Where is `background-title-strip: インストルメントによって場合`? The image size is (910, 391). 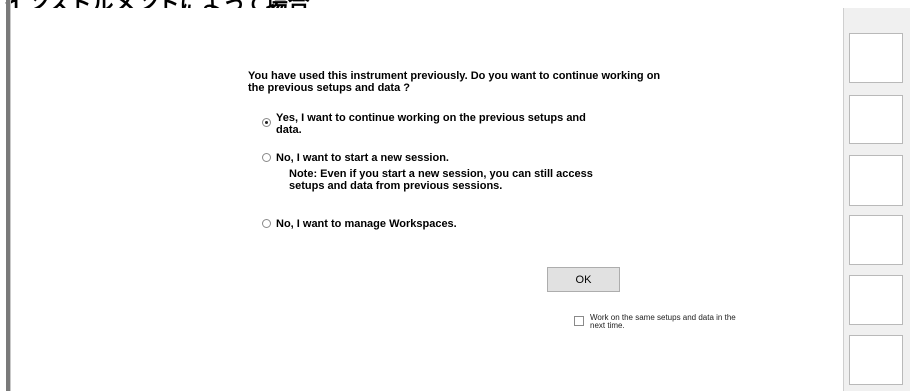
background-title-strip: インストルメントによって場合 is located at coordinates (455, 4).